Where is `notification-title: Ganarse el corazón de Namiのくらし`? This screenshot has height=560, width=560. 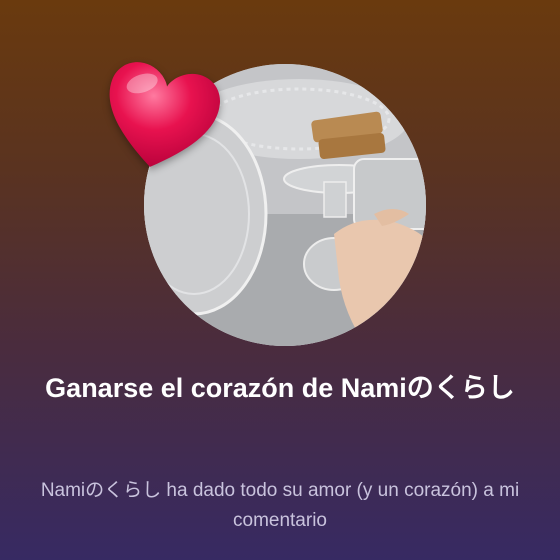 notification-title: Ganarse el corazón de Namiのくらし is located at coordinates (280, 388).